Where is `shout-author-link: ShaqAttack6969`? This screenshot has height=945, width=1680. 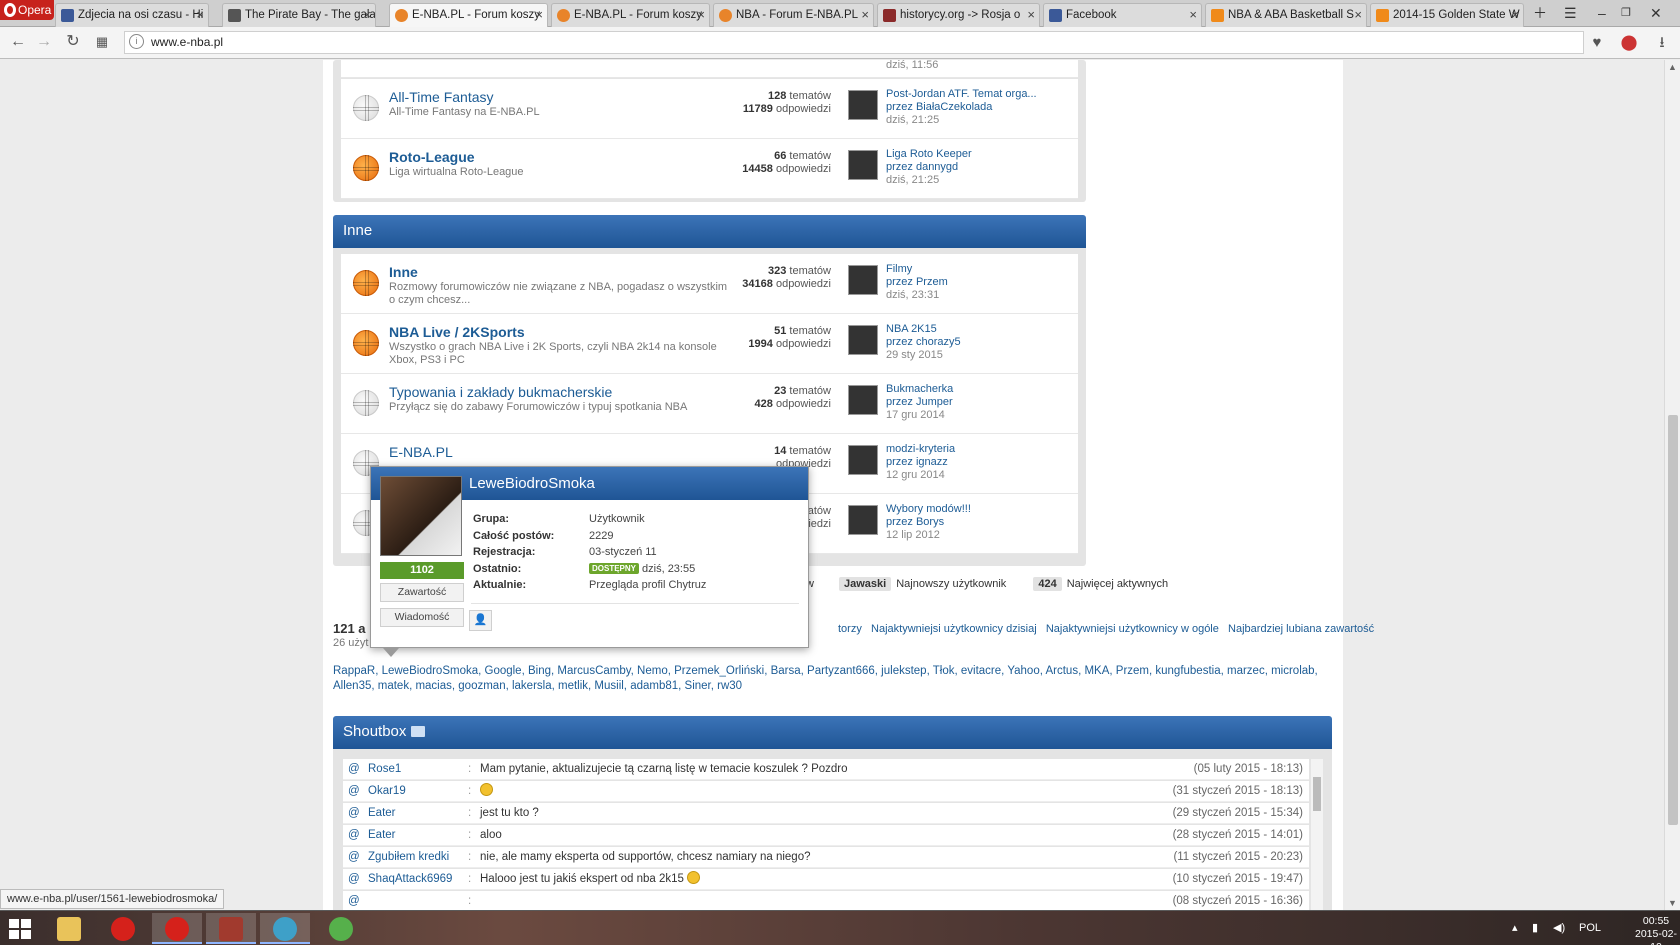
shout-author-link: ShaqAttack6969 is located at coordinates (410, 879).